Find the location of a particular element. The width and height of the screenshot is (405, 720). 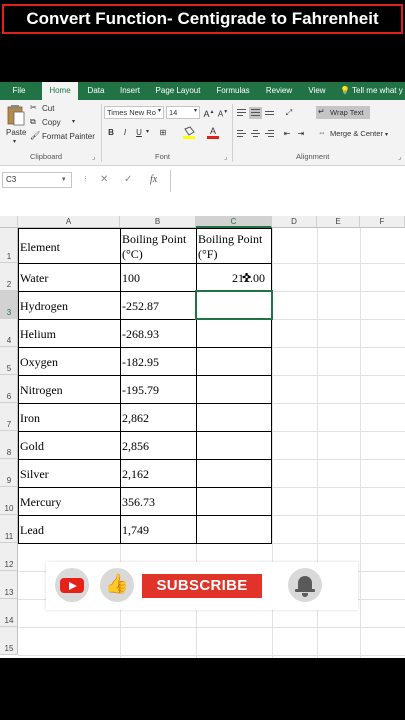

subscribe-button: SUBSCRIBE is located at coordinates (202, 586).